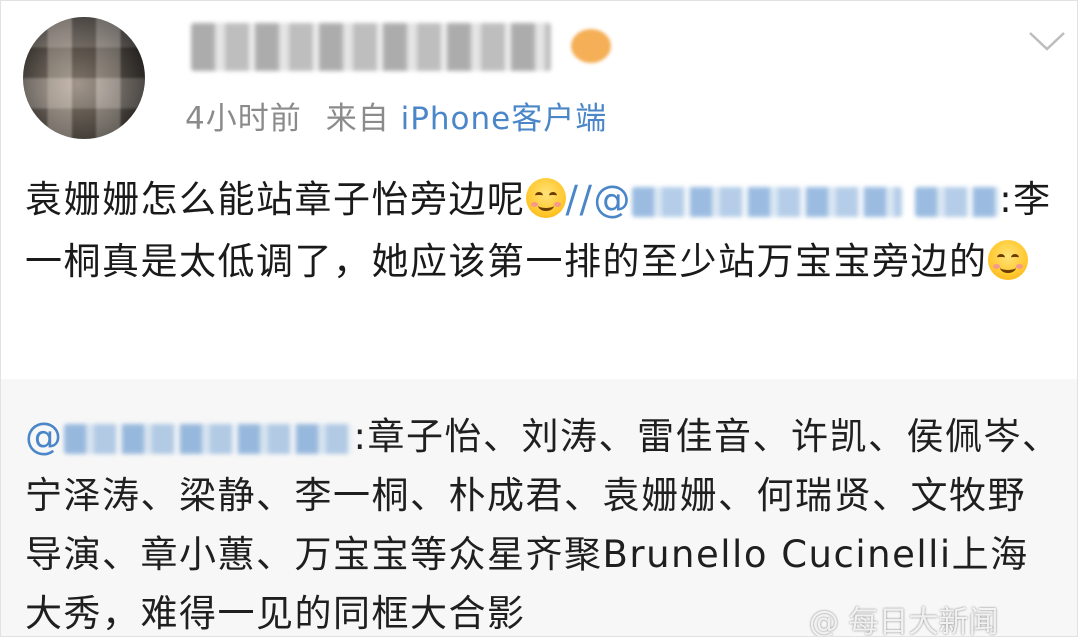  I want to click on post-time: 4小时前, so click(243, 119).